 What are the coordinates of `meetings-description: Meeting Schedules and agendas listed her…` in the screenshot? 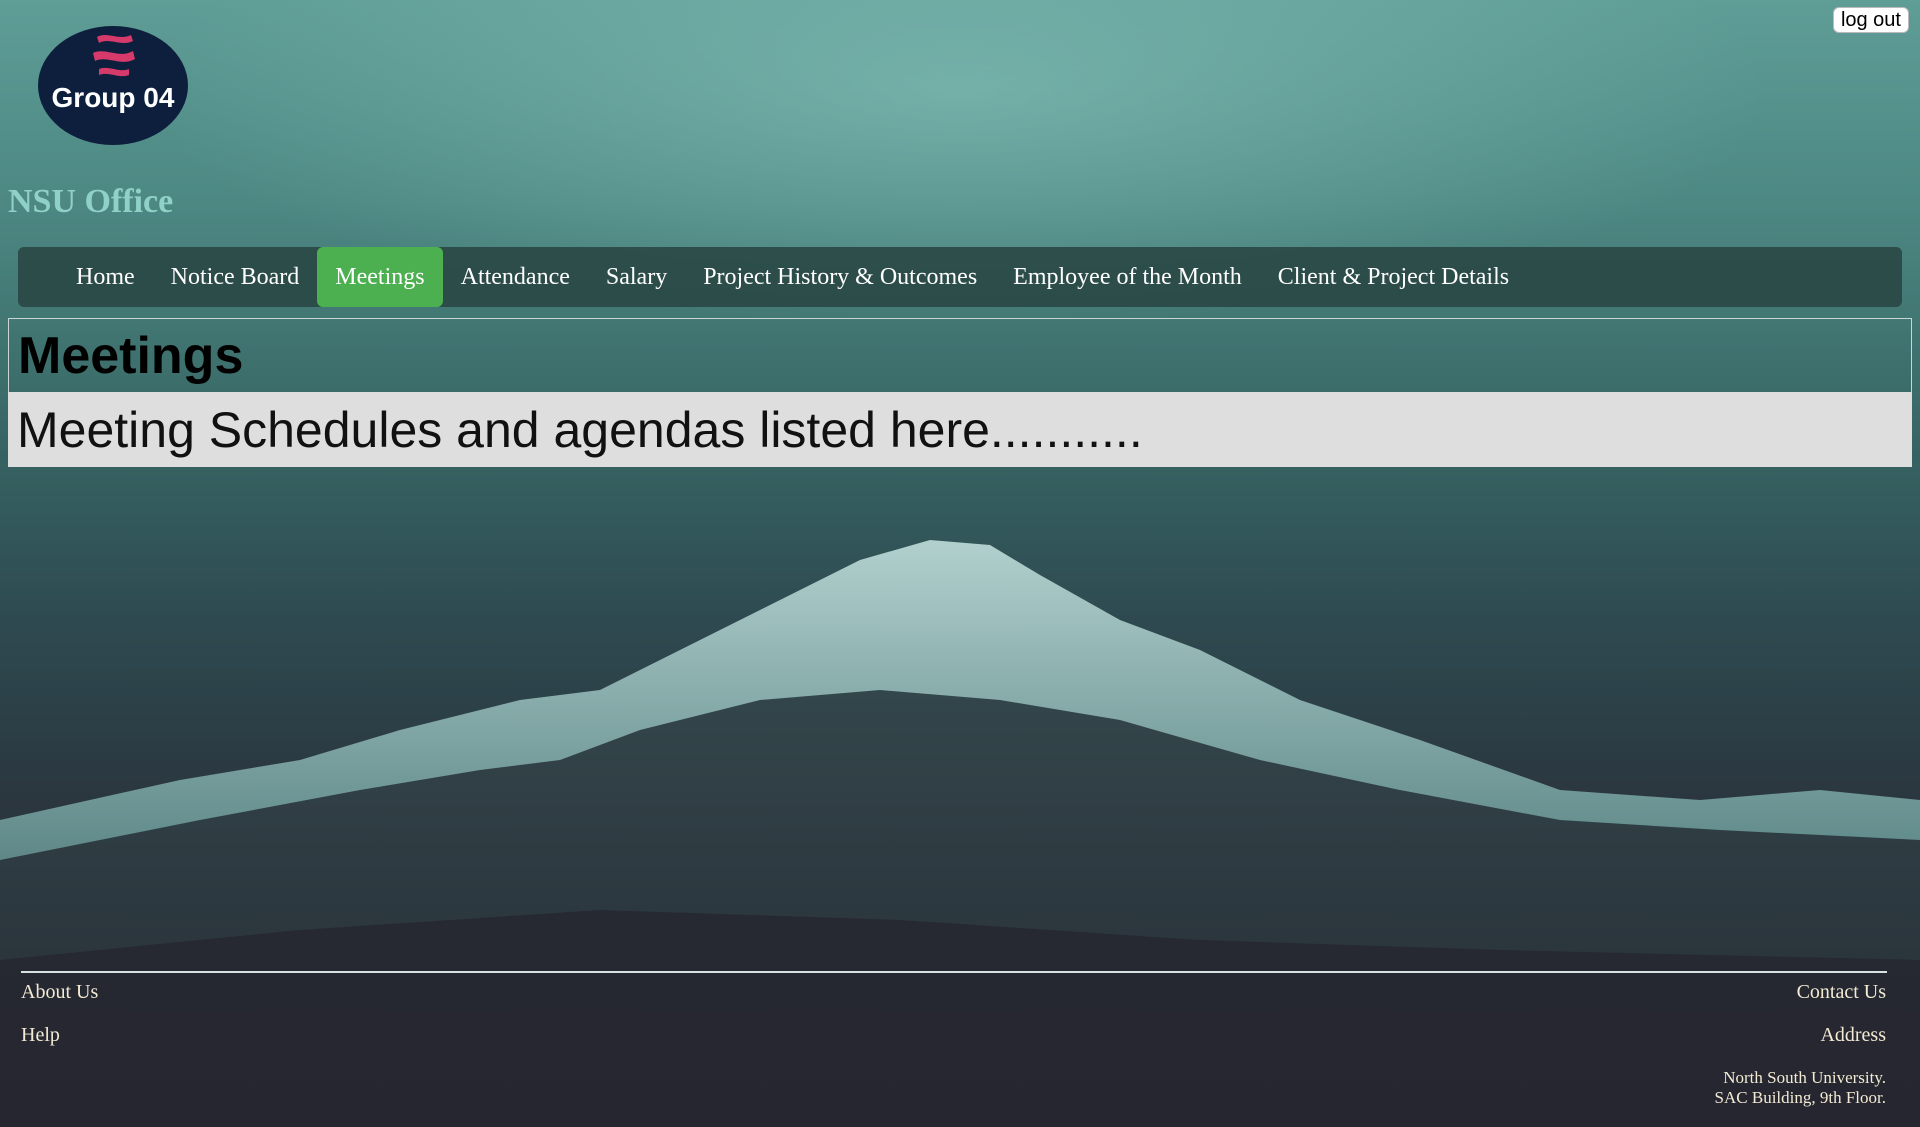 It's located at (580, 429).